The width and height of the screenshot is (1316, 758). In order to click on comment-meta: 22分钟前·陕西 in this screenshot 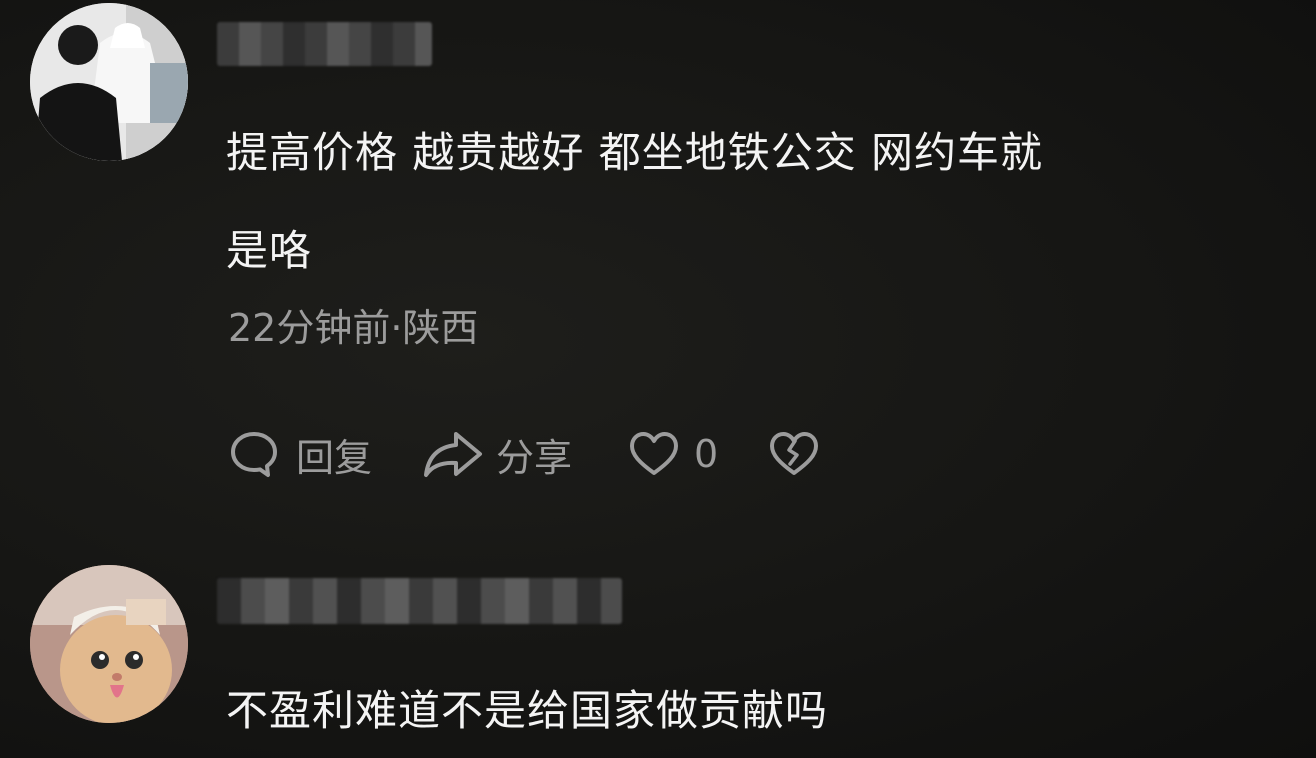, I will do `click(353, 328)`.